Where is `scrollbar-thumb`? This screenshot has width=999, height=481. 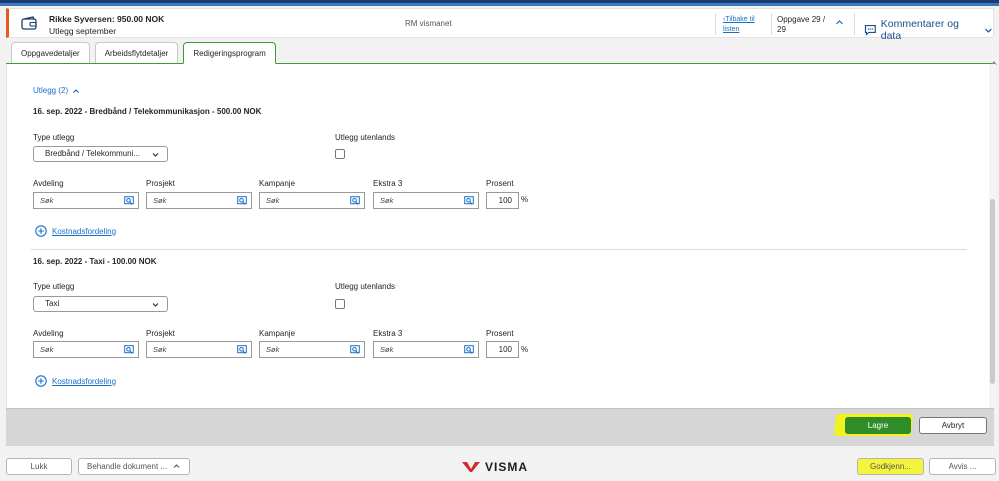 scrollbar-thumb is located at coordinates (992, 291).